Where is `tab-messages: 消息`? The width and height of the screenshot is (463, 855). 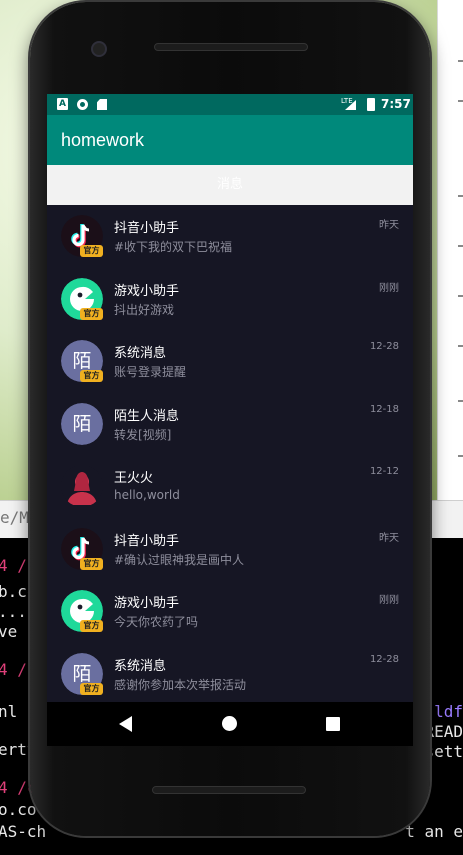 tab-messages: 消息 is located at coordinates (230, 185).